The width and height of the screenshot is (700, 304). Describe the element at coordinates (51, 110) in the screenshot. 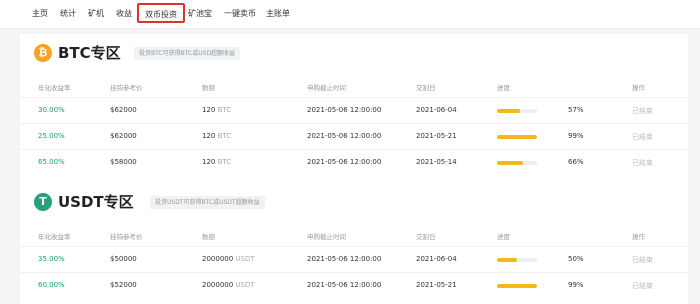

I see `rate: 30.00%` at that location.